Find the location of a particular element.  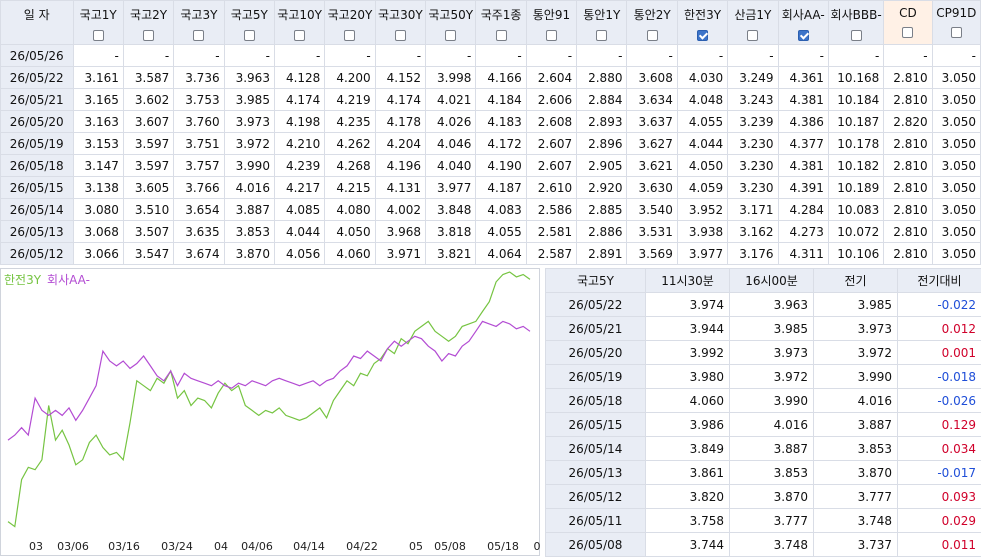

x-tick-label: 03 is located at coordinates (36, 546).